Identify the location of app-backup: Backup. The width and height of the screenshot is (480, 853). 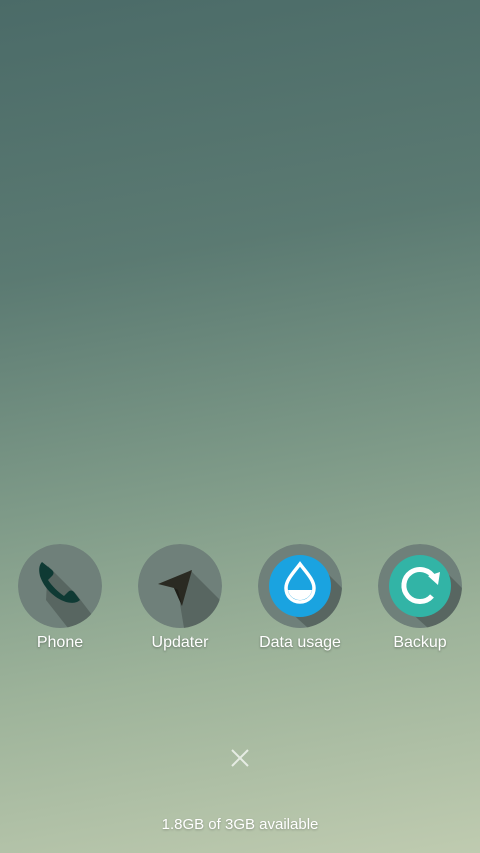
(420, 604).